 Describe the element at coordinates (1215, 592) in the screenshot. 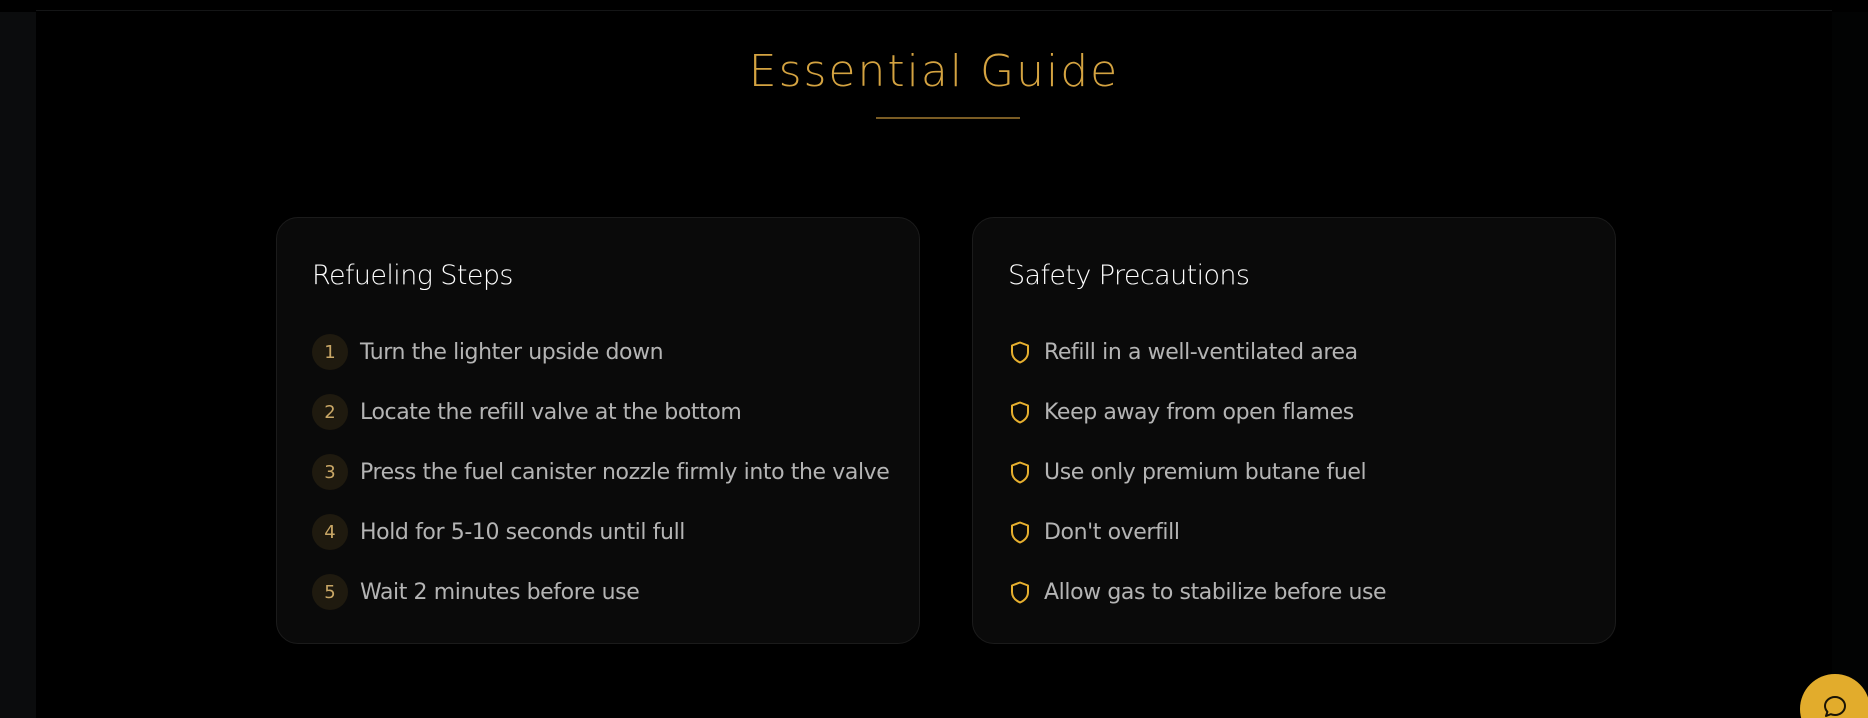

I see `precaution-text: Allow gas to stabilize before use` at that location.